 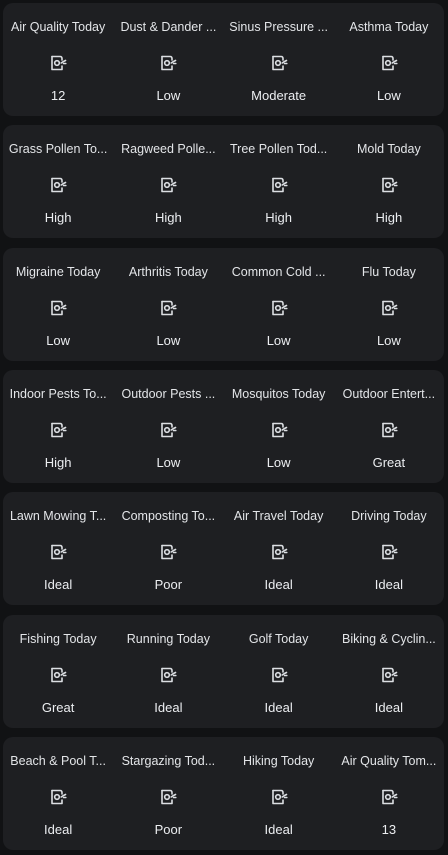 I want to click on sensor-tile: Outdoor Pests ... Low, so click(x=168, y=426).